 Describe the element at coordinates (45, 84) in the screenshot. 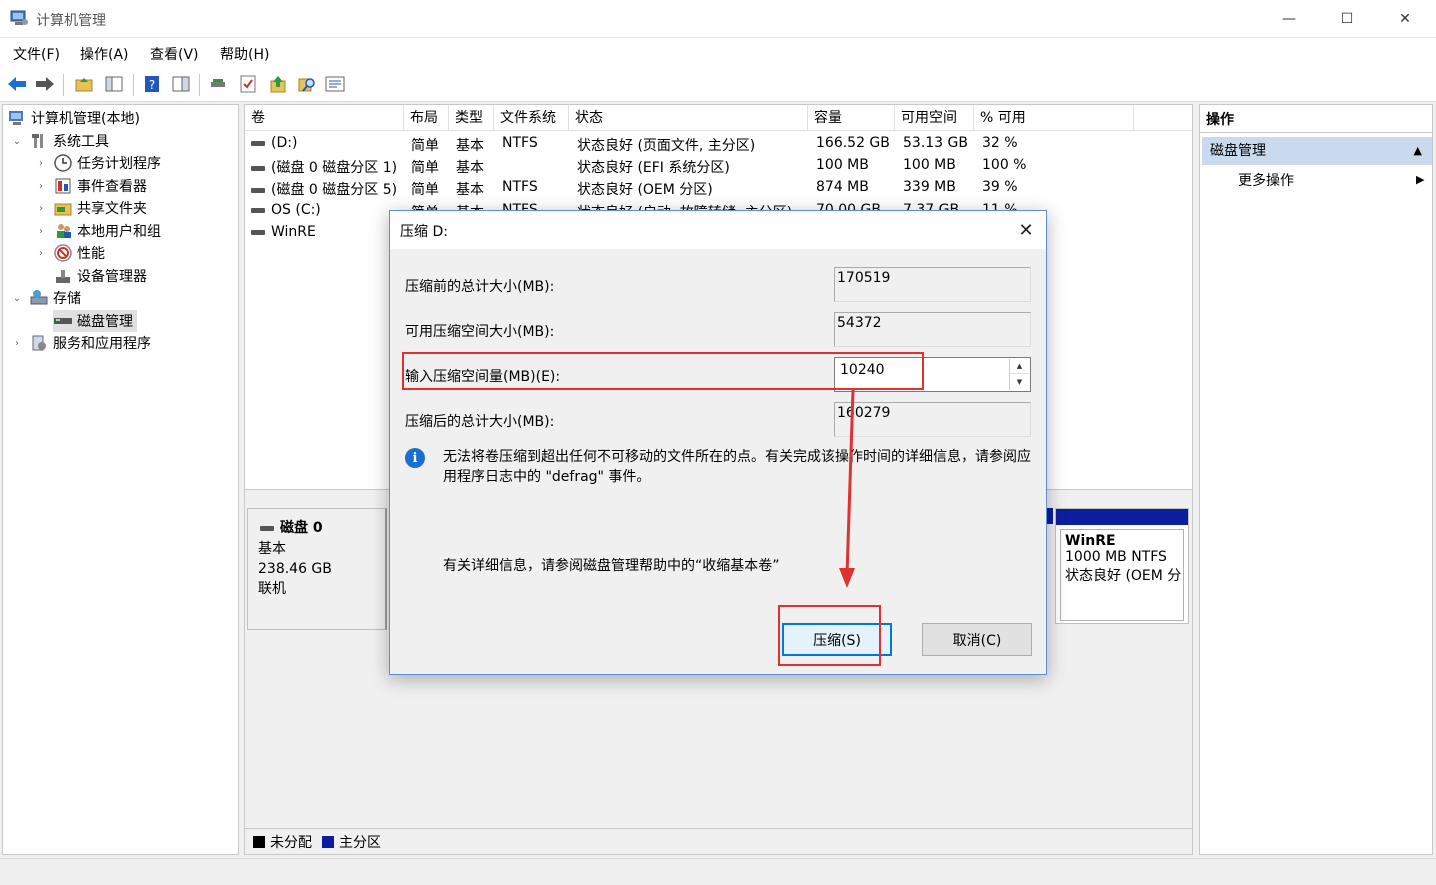

I see `forward-icon` at that location.